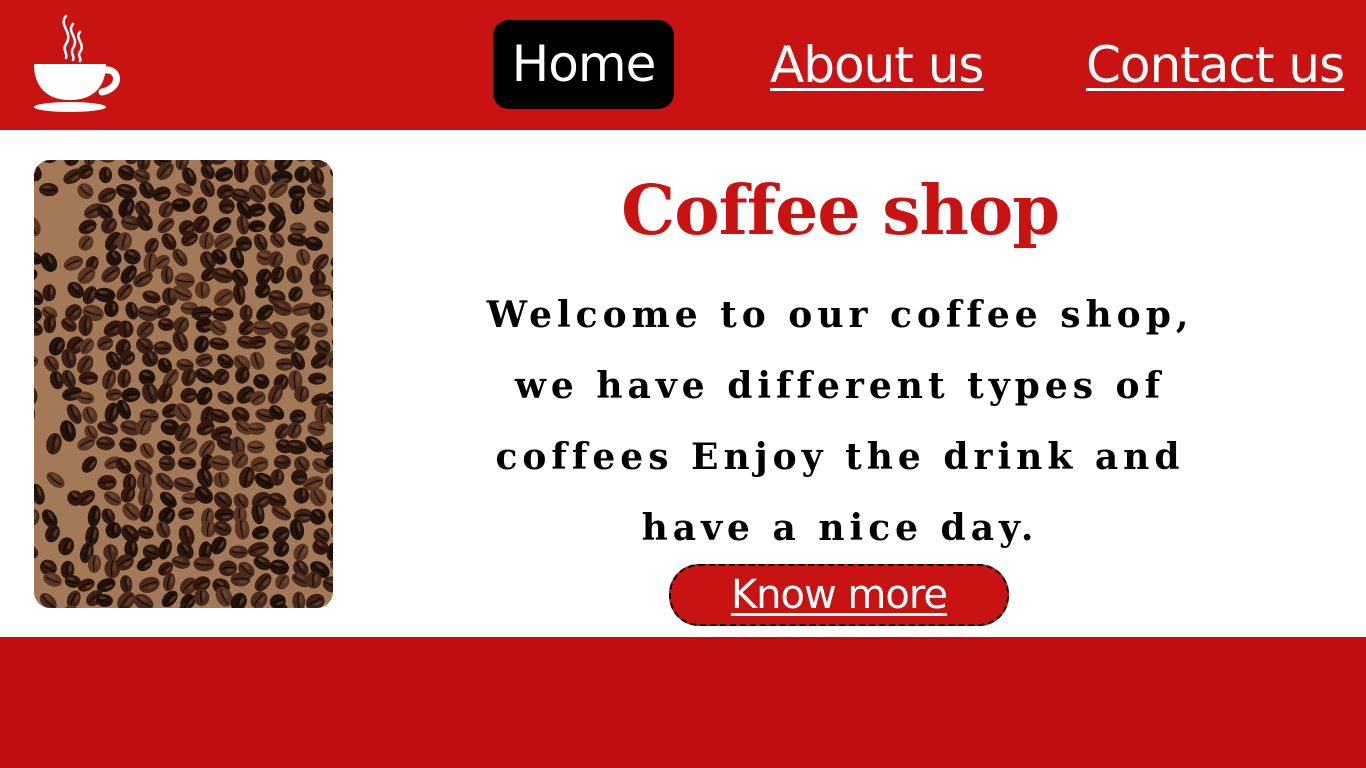 The height and width of the screenshot is (768, 1366). What do you see at coordinates (583, 64) in the screenshot?
I see `nav-home-button: Home` at bounding box center [583, 64].